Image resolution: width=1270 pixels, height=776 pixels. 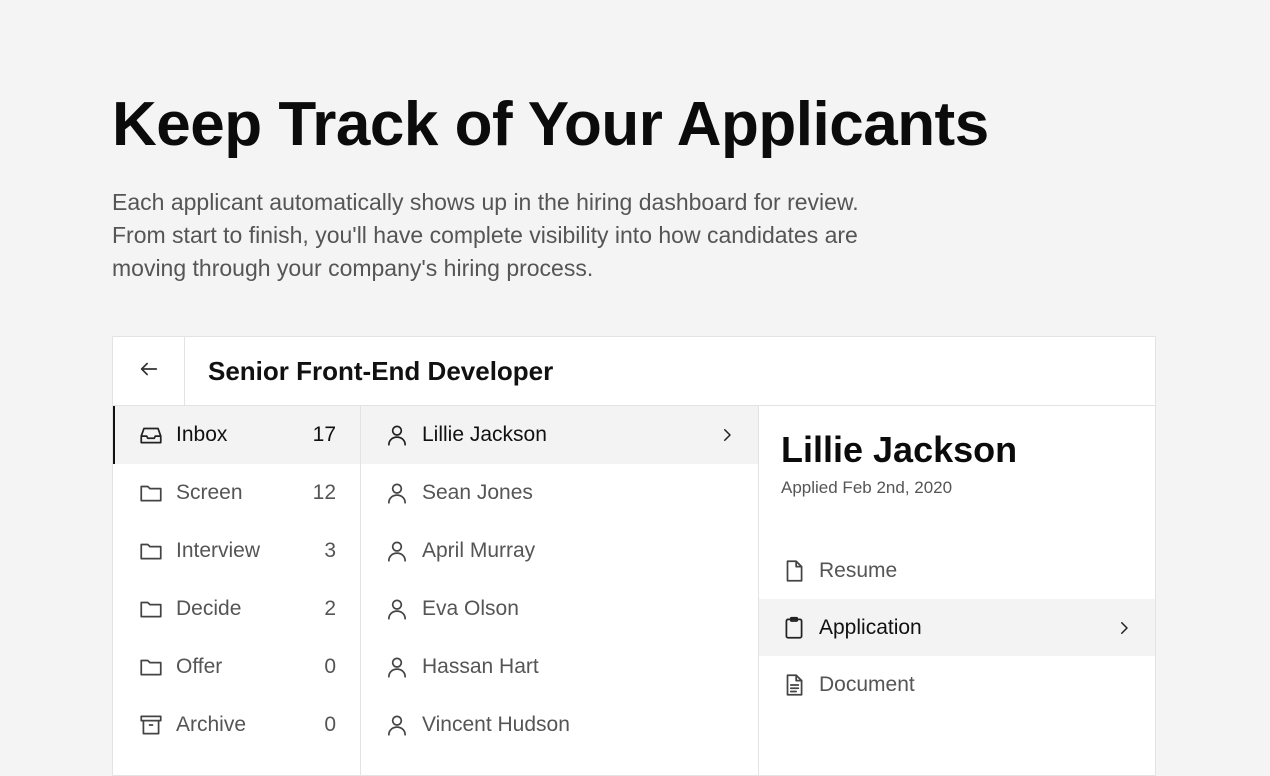 I want to click on applicant-name: Vincent Hudson, so click(x=496, y=724).